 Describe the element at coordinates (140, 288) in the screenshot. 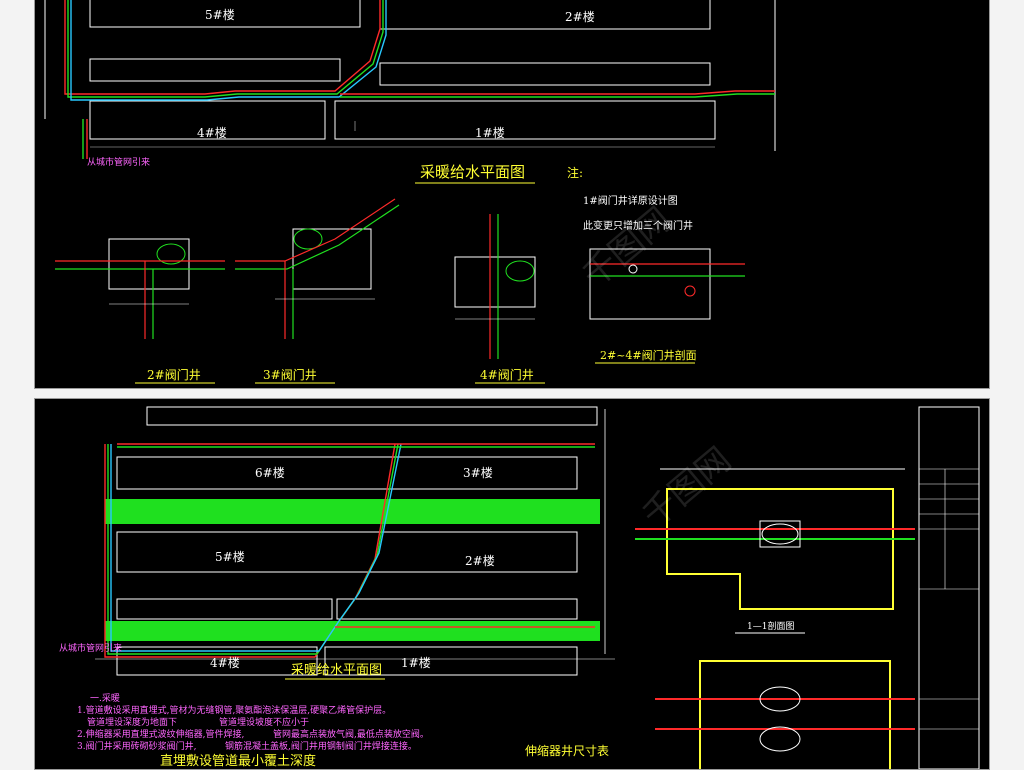

I see `valve-well-2-detail` at that location.